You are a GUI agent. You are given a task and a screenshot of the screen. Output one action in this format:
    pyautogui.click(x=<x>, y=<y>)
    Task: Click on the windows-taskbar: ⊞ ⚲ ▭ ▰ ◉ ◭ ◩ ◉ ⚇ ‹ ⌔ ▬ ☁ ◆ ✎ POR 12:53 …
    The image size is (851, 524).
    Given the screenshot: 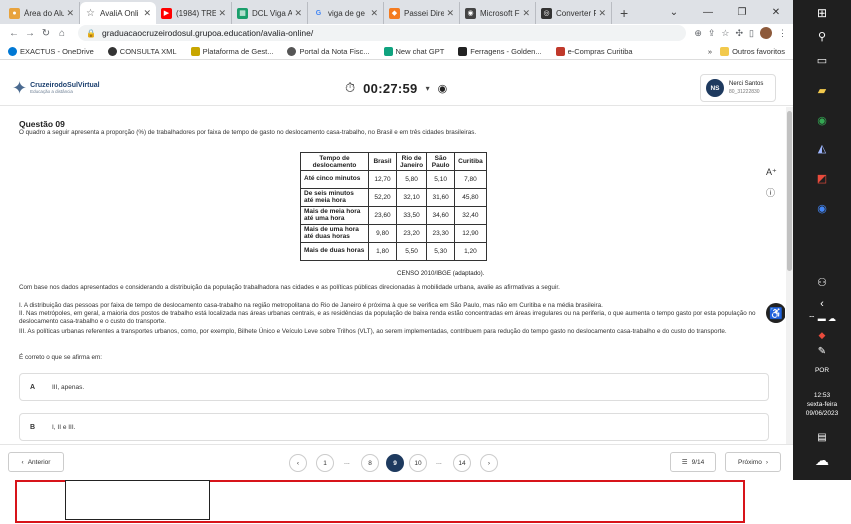 What is the action you would take?
    pyautogui.click(x=822, y=240)
    